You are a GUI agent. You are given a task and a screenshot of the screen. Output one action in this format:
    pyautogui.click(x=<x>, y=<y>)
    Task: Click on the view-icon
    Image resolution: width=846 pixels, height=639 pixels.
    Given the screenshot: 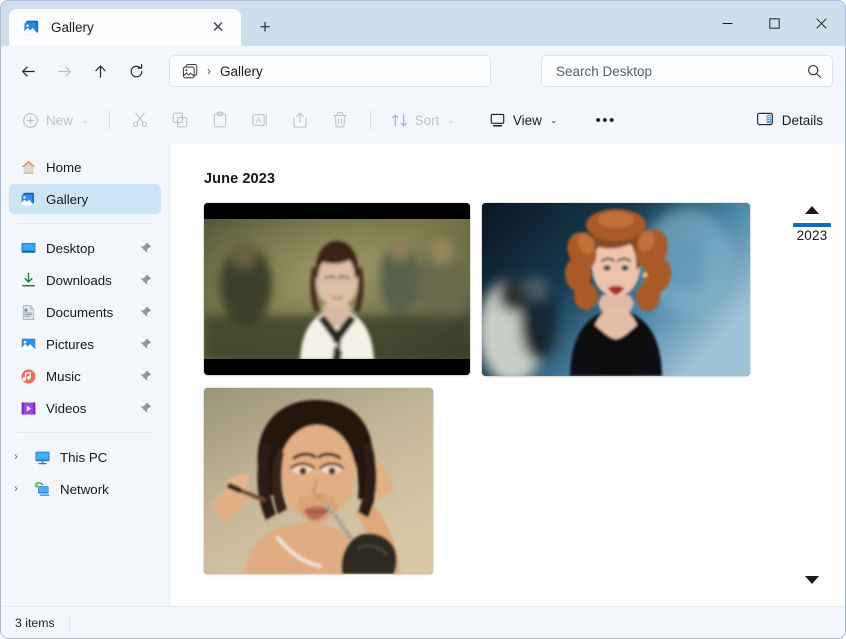 What is the action you would take?
    pyautogui.click(x=497, y=120)
    